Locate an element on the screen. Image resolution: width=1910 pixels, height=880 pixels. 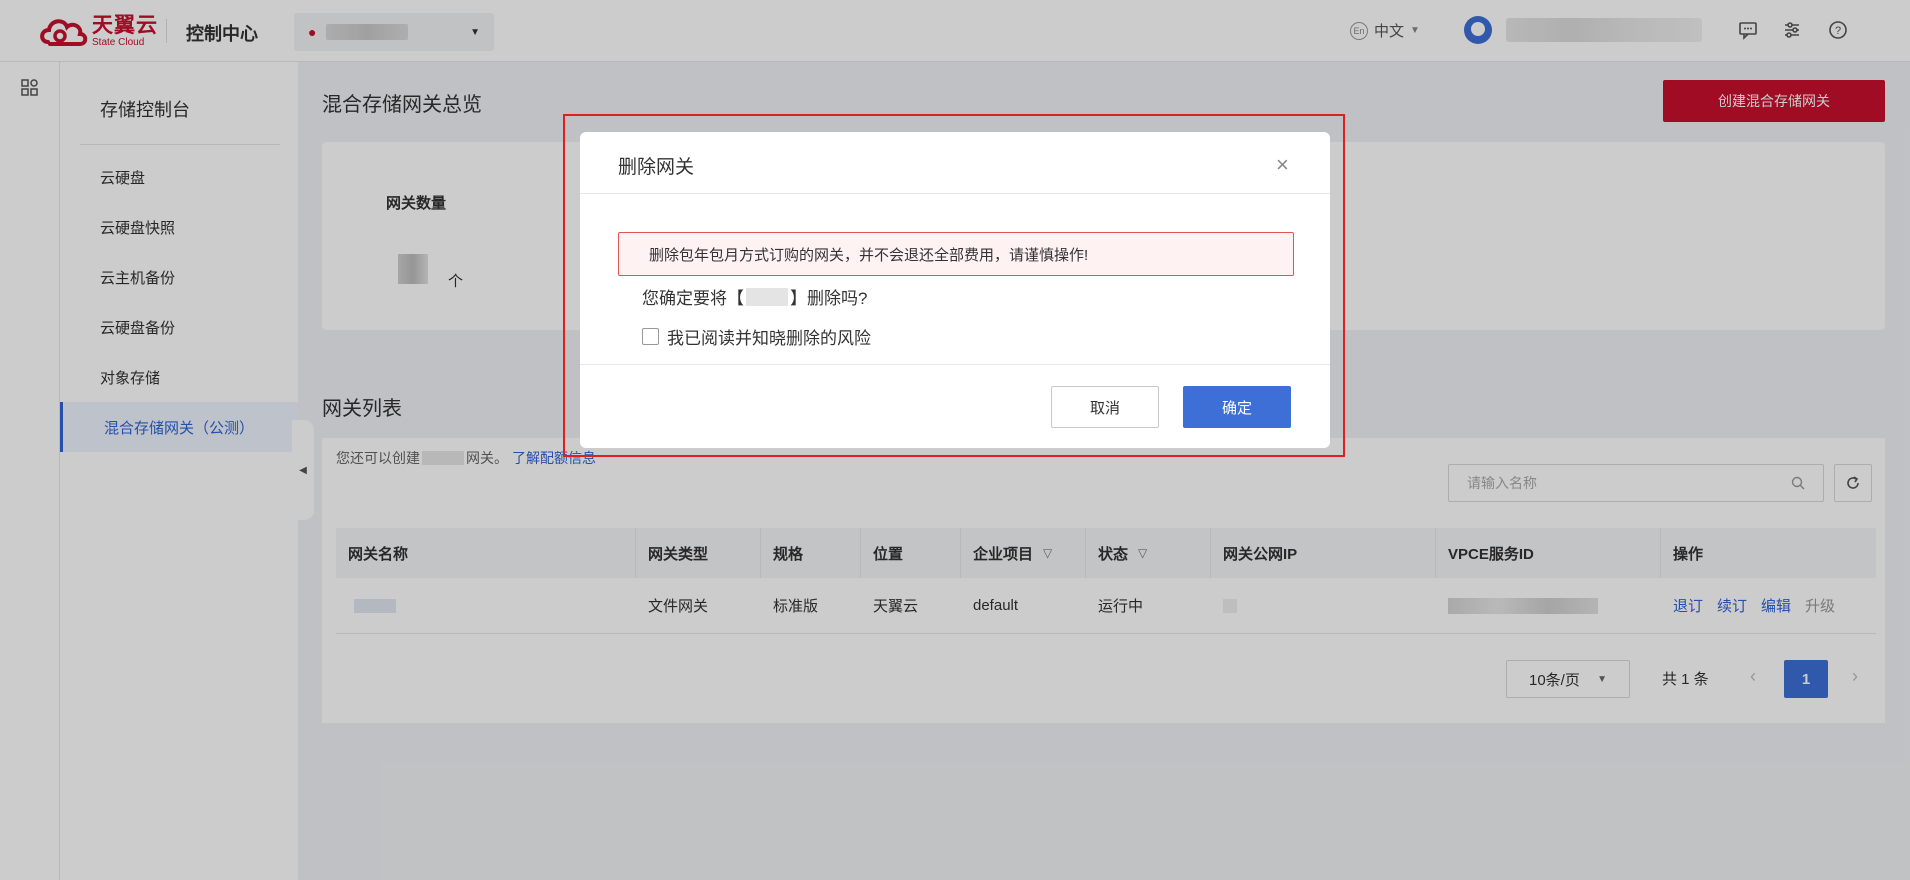
cancel-button: 取消 is located at coordinates (1105, 407).